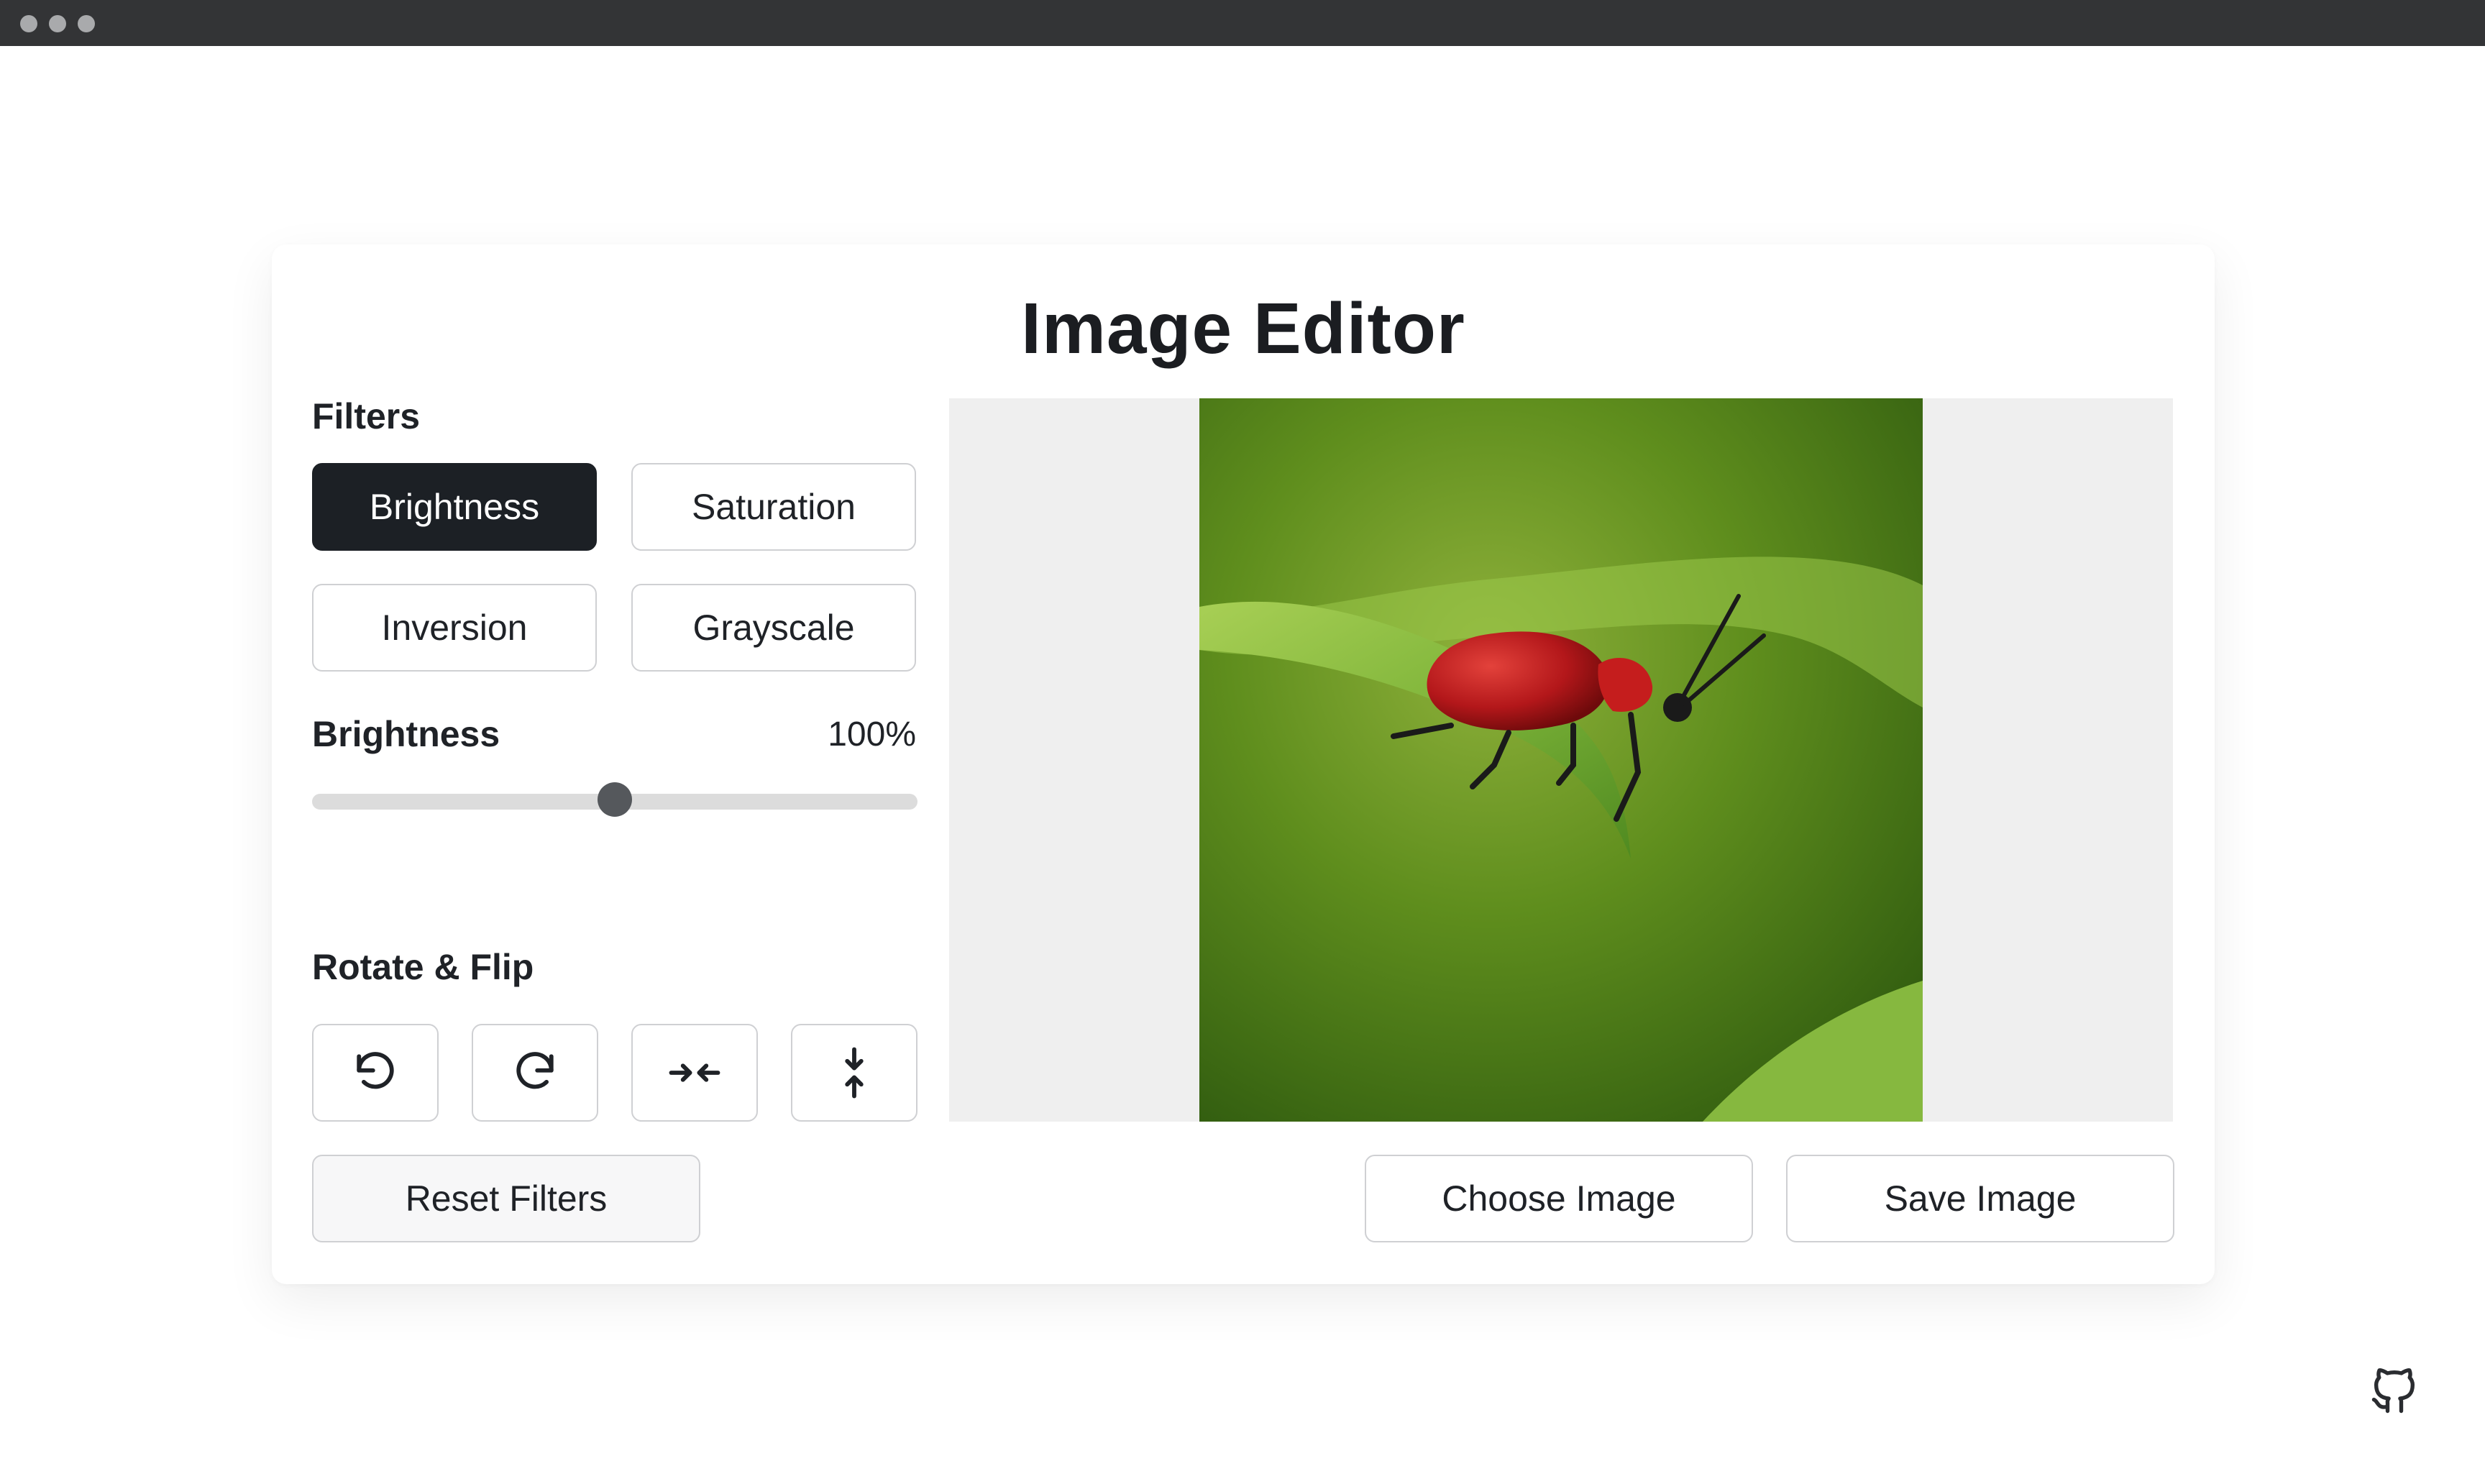 Image resolution: width=2485 pixels, height=1484 pixels. I want to click on flip-vertical-icon, so click(855, 1073).